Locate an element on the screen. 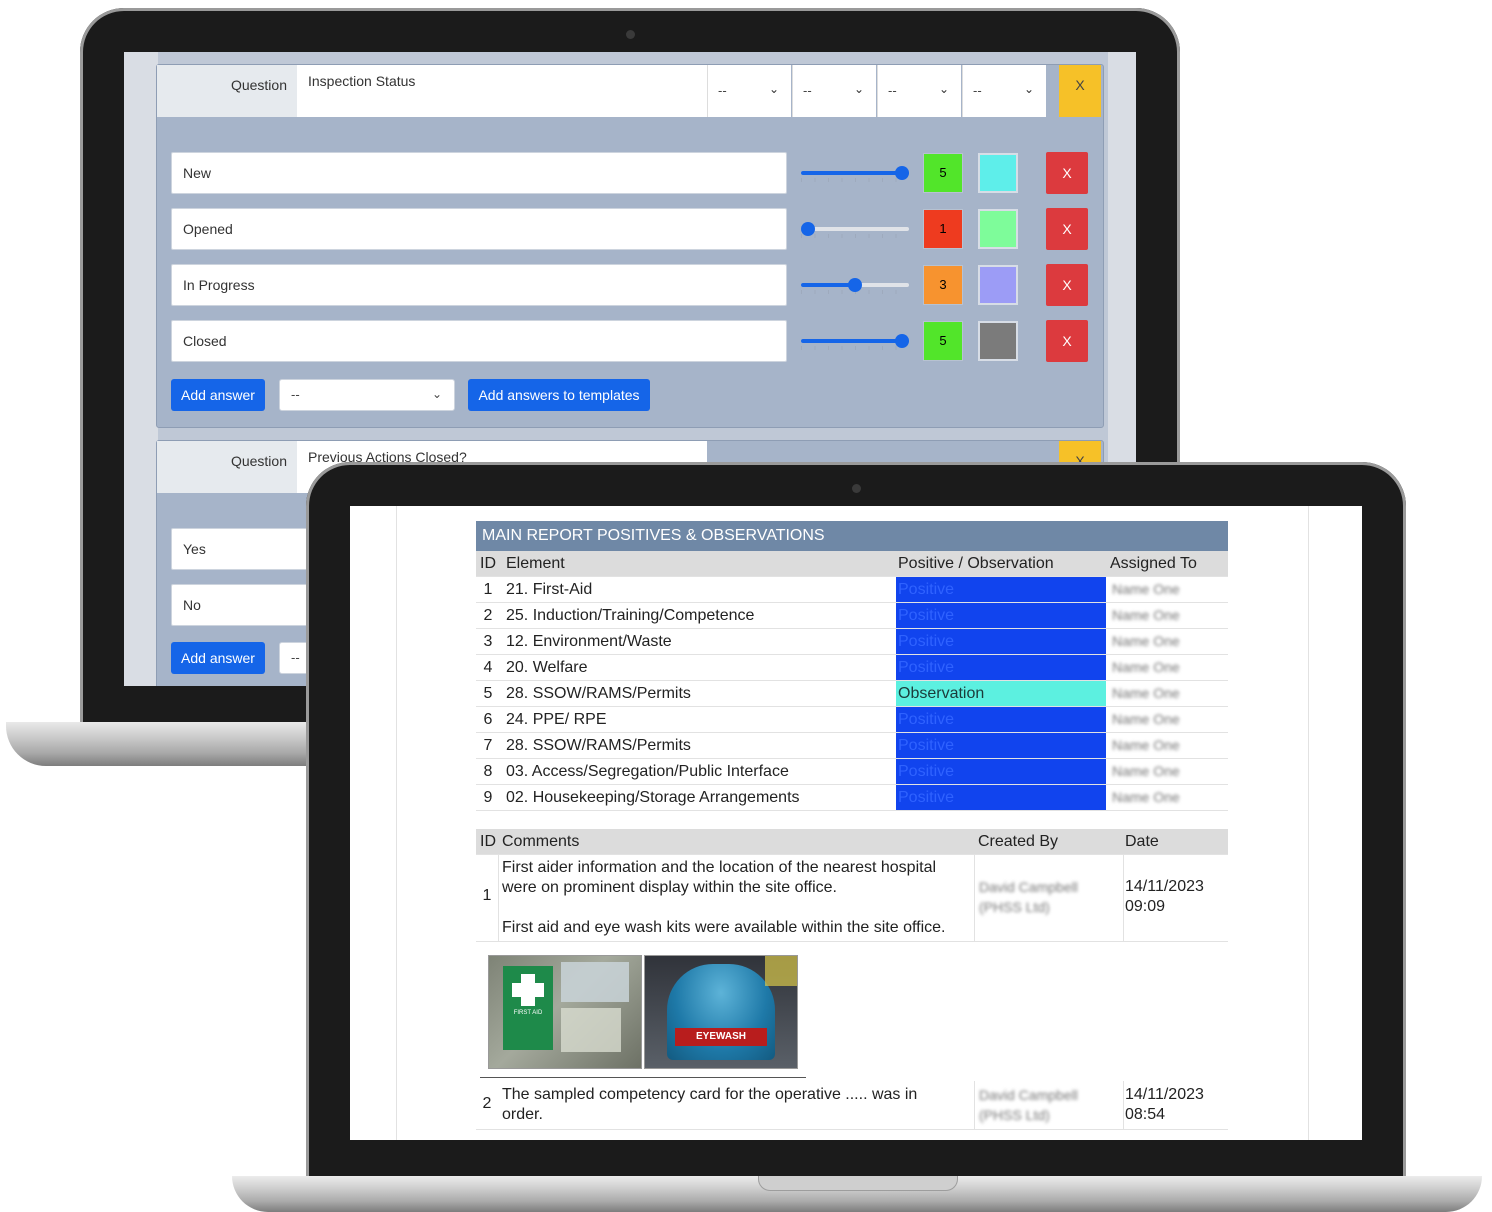 The image size is (1492, 1212). question-select-3: -- ⌄ is located at coordinates (919, 91).